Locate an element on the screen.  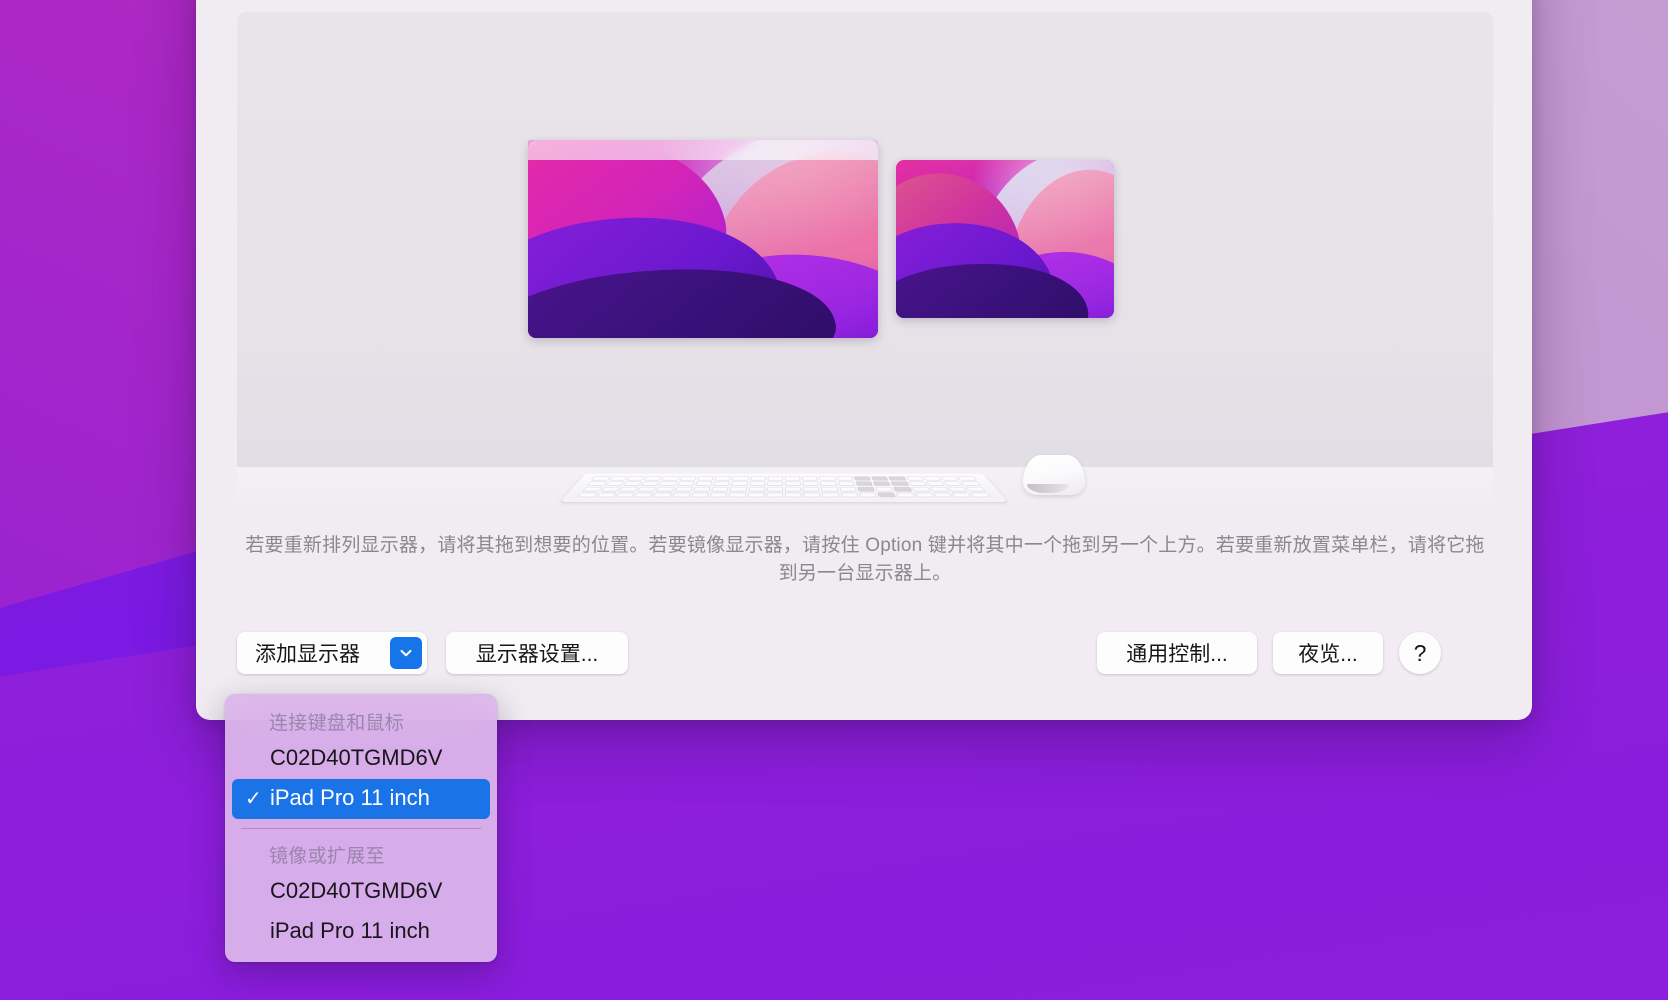
checkmark-icon: ✓ is located at coordinates (253, 799).